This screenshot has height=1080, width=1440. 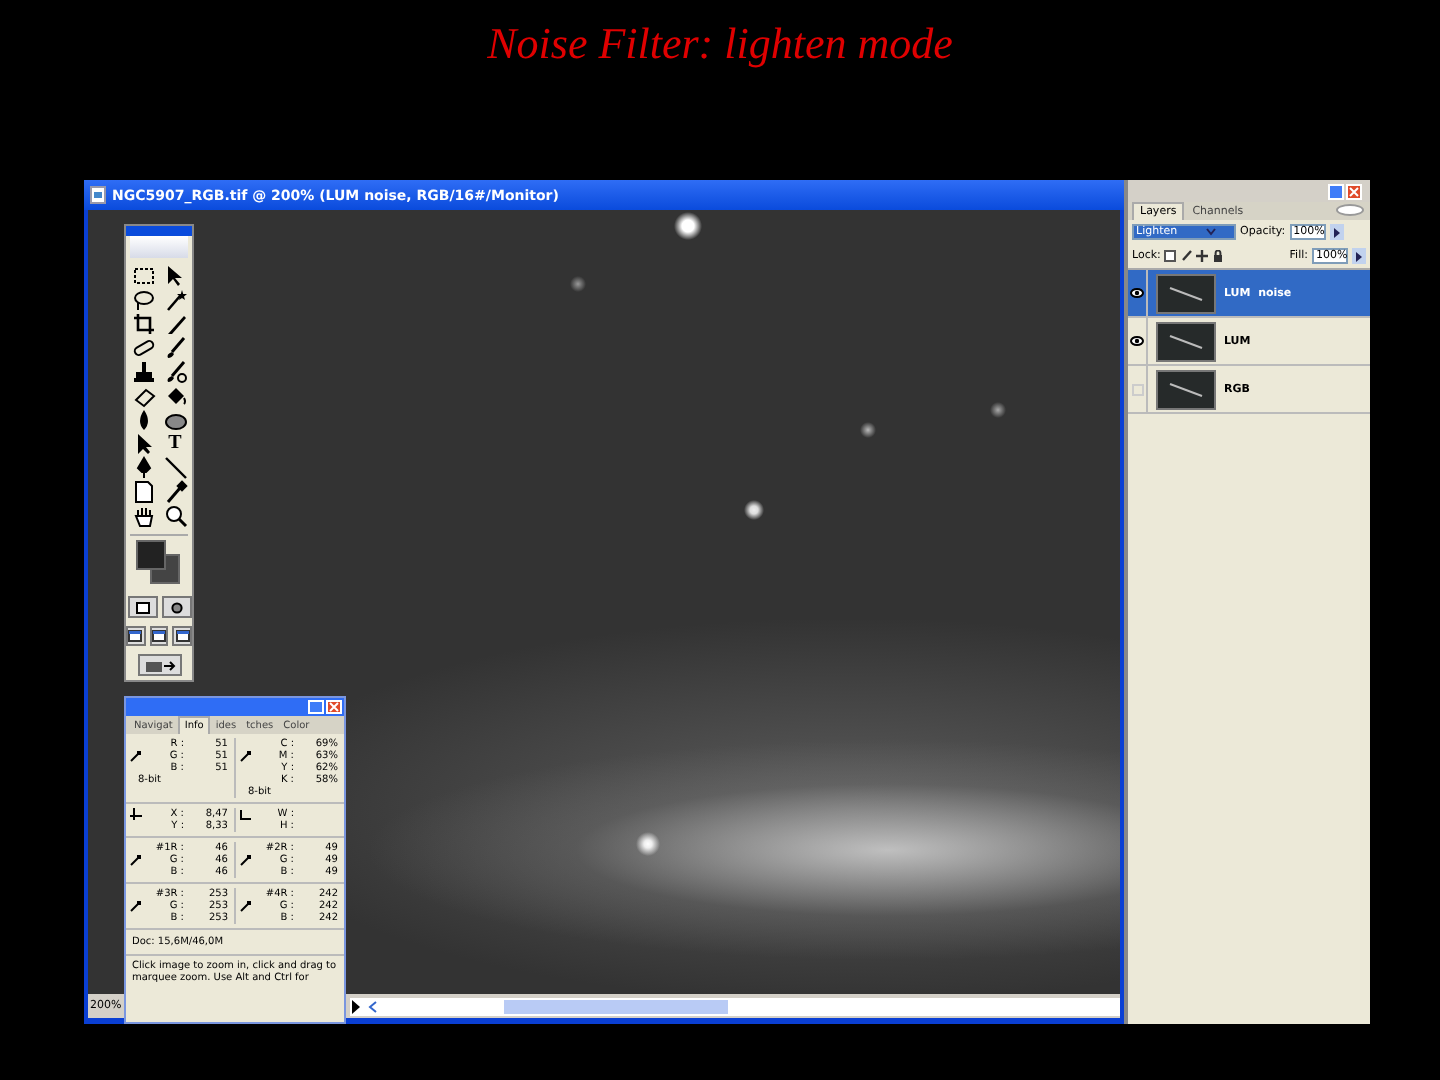 I want to click on bandage-icon, so click(x=143, y=347).